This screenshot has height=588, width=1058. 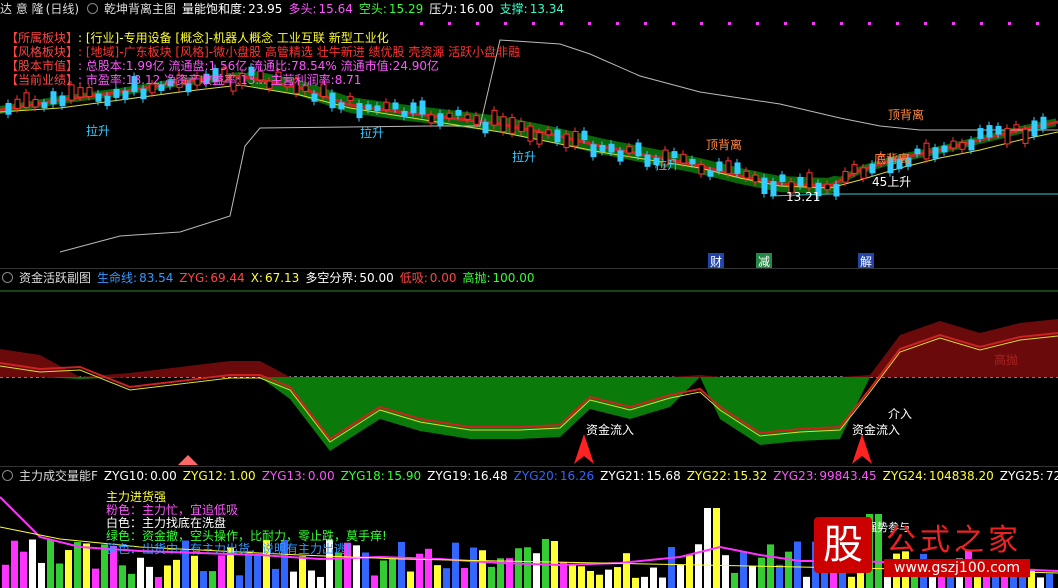 I want to click on metric-value: 23.95, so click(x=265, y=9).